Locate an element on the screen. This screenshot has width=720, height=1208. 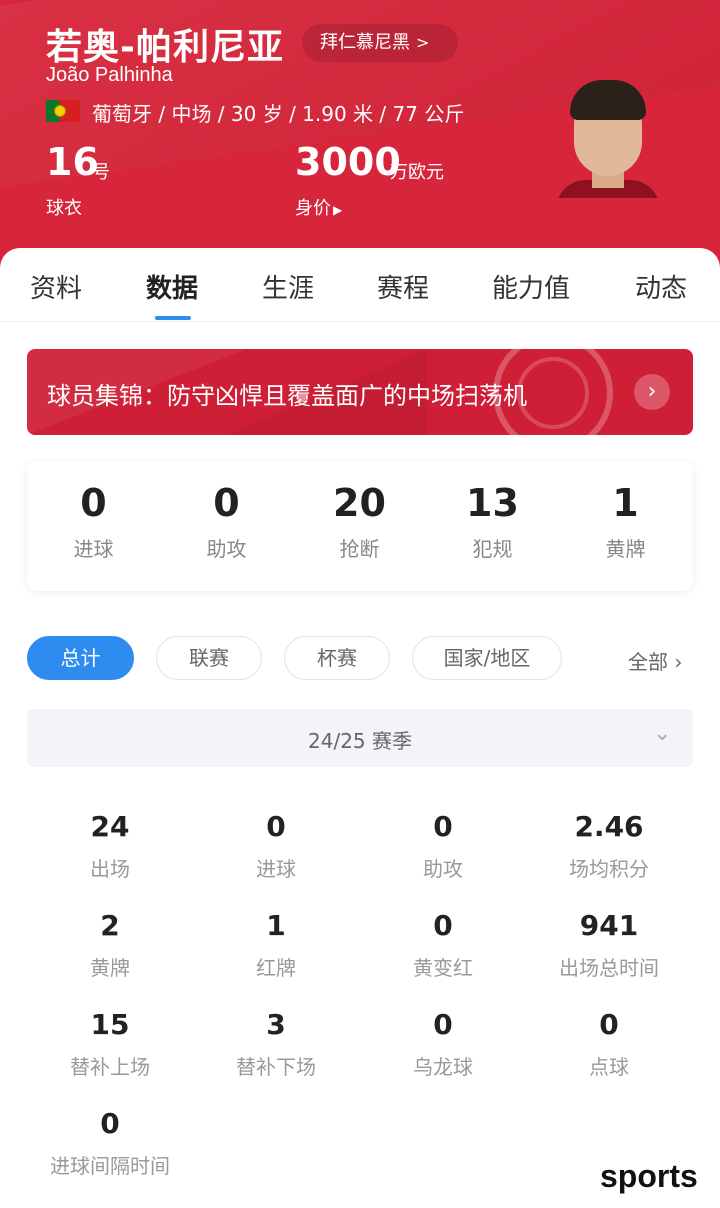
tab-ability: 能力值 is located at coordinates (531, 286).